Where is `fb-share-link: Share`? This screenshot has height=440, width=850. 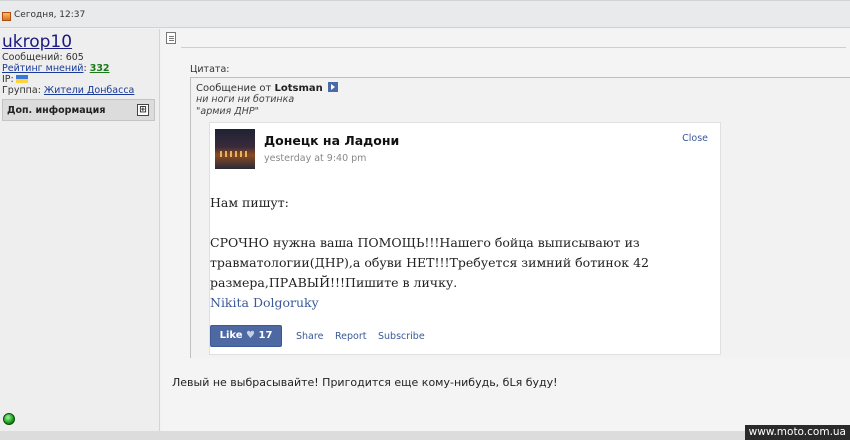
fb-share-link: Share is located at coordinates (309, 336).